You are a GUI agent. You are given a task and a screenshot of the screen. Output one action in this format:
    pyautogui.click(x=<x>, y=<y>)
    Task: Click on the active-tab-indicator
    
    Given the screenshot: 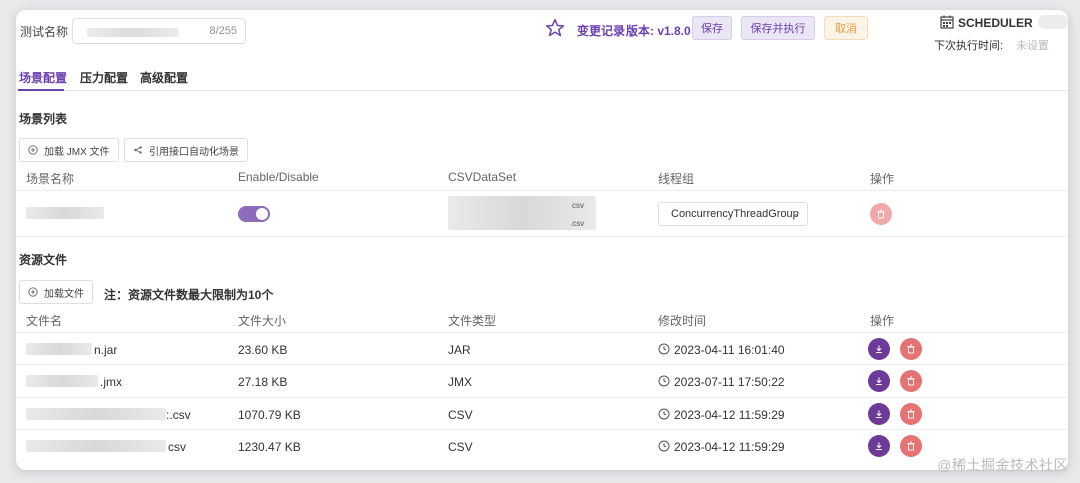 What is the action you would take?
    pyautogui.click(x=41, y=90)
    